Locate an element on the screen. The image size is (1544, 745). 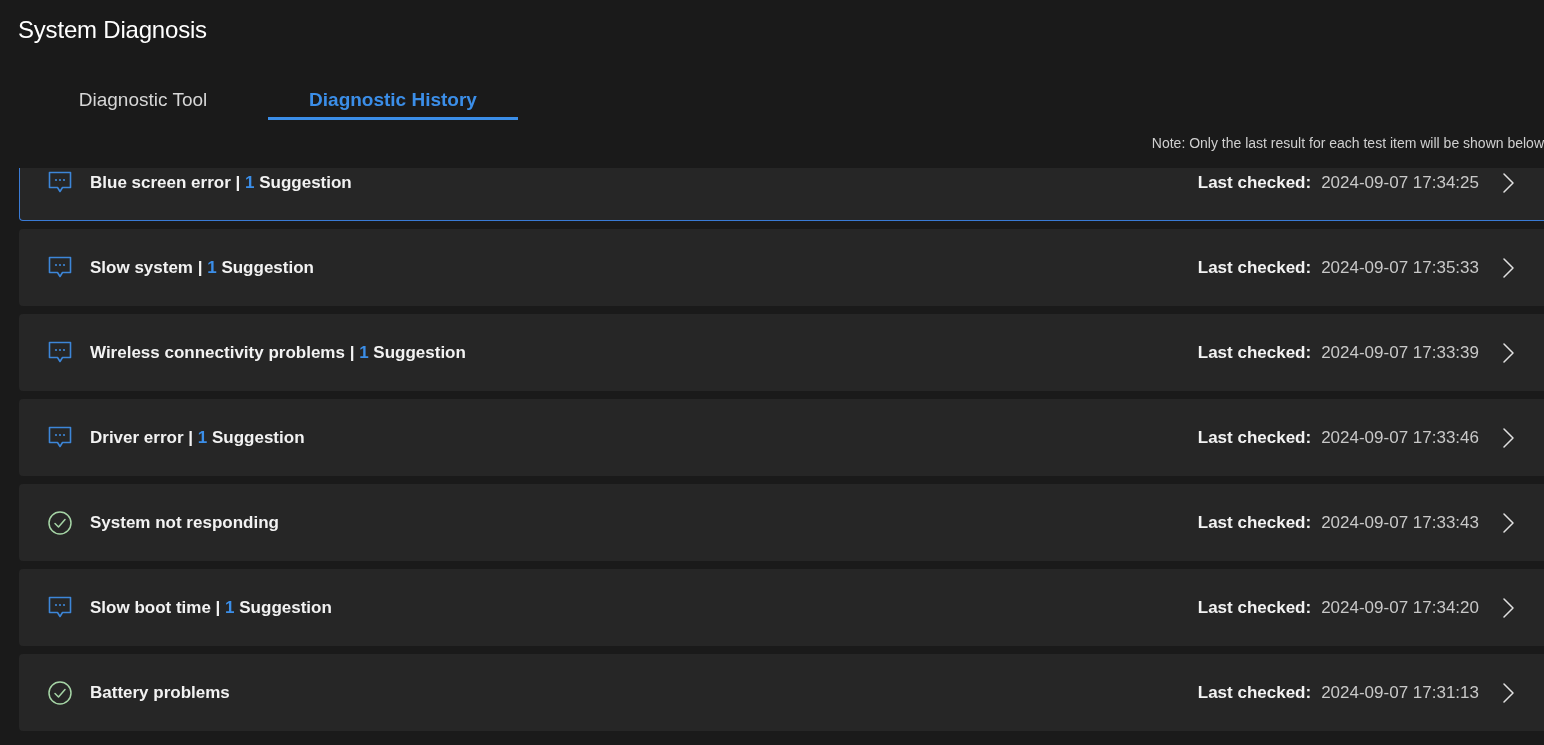
item-title: System not responding is located at coordinates (184, 522).